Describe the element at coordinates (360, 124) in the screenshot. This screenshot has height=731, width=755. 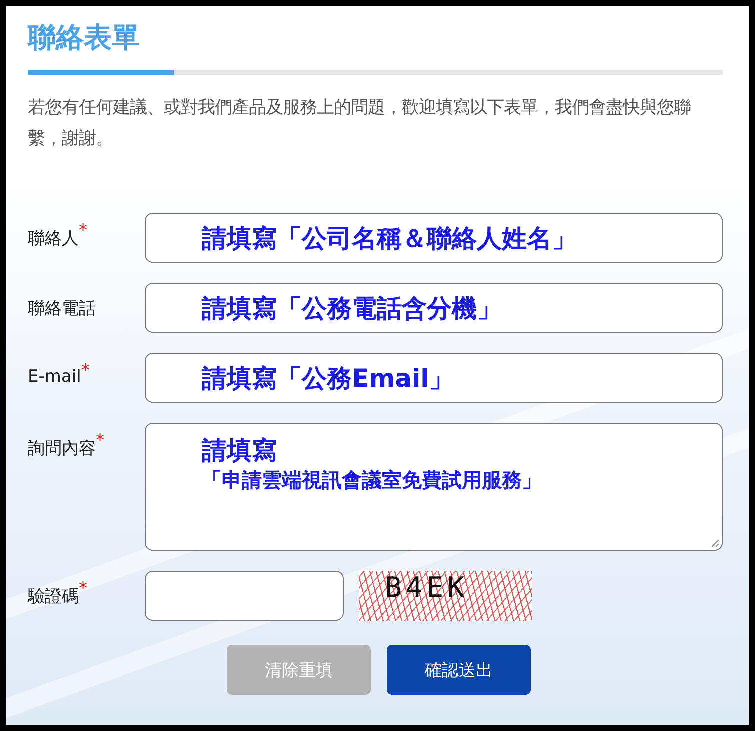
I see `intro-text: 若您有任何建議、或對我們產品及服務上的問題，歡迎填寫以下表單，我們會盡快與您聯繫，謝謝。` at that location.